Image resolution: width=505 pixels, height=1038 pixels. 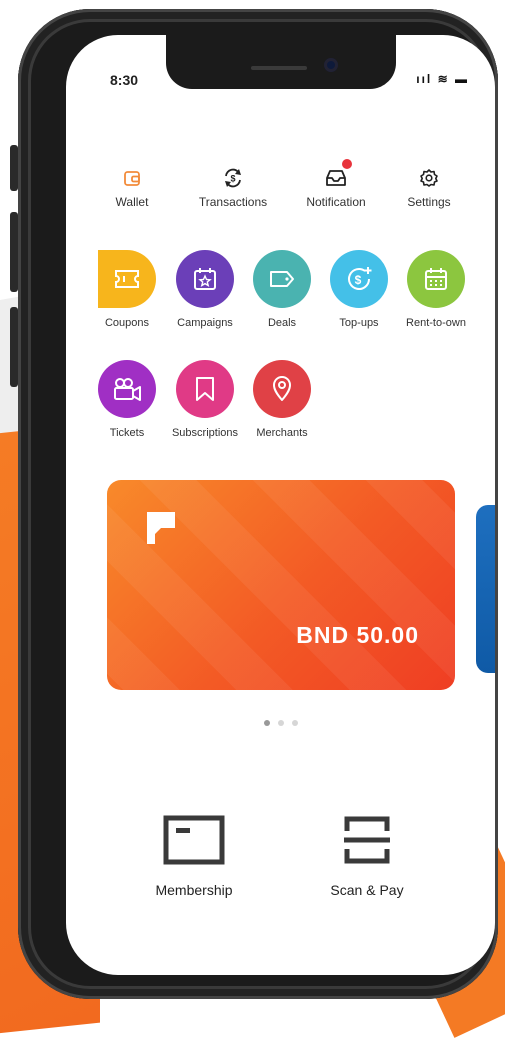 I want to click on inbox-icon, so click(x=336, y=178).